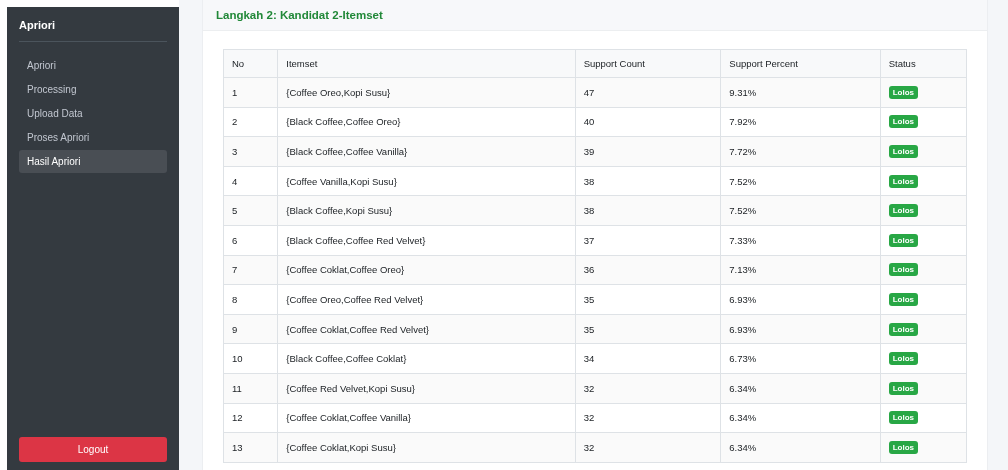  Describe the element at coordinates (800, 122) in the screenshot. I see `table-cell: 7.92%` at that location.